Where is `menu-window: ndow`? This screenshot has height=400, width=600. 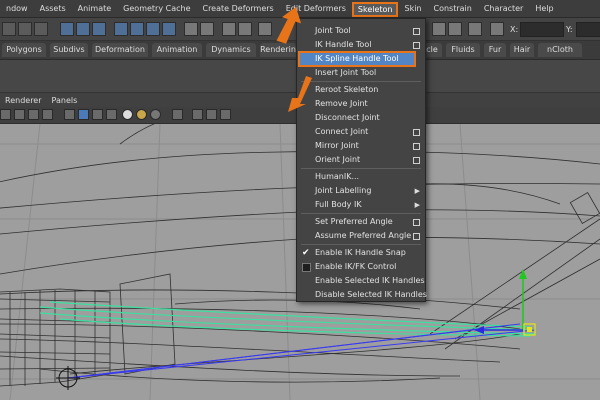 menu-window: ndow is located at coordinates (17, 8).